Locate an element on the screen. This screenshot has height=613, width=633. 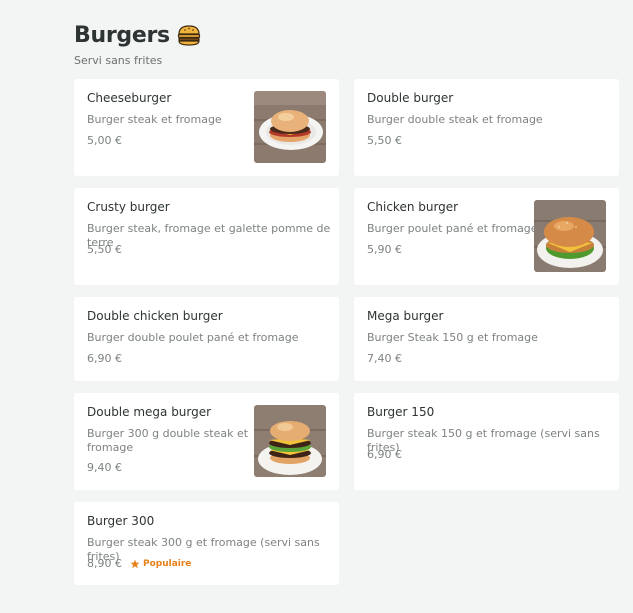
cheeseburger-photo is located at coordinates (290, 127).